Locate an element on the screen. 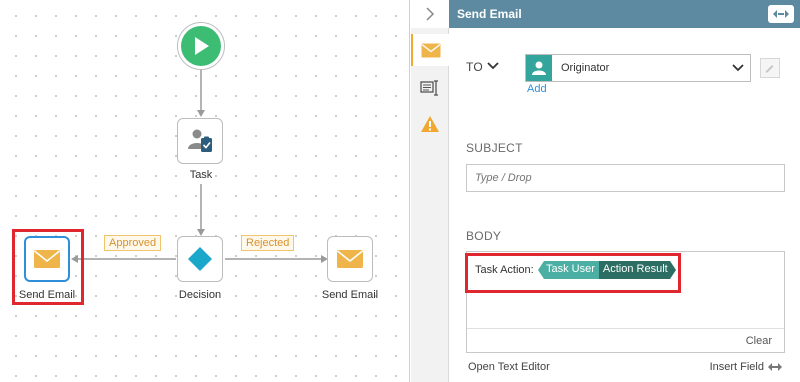 The width and height of the screenshot is (800, 382). task-user-icon is located at coordinates (200, 140).